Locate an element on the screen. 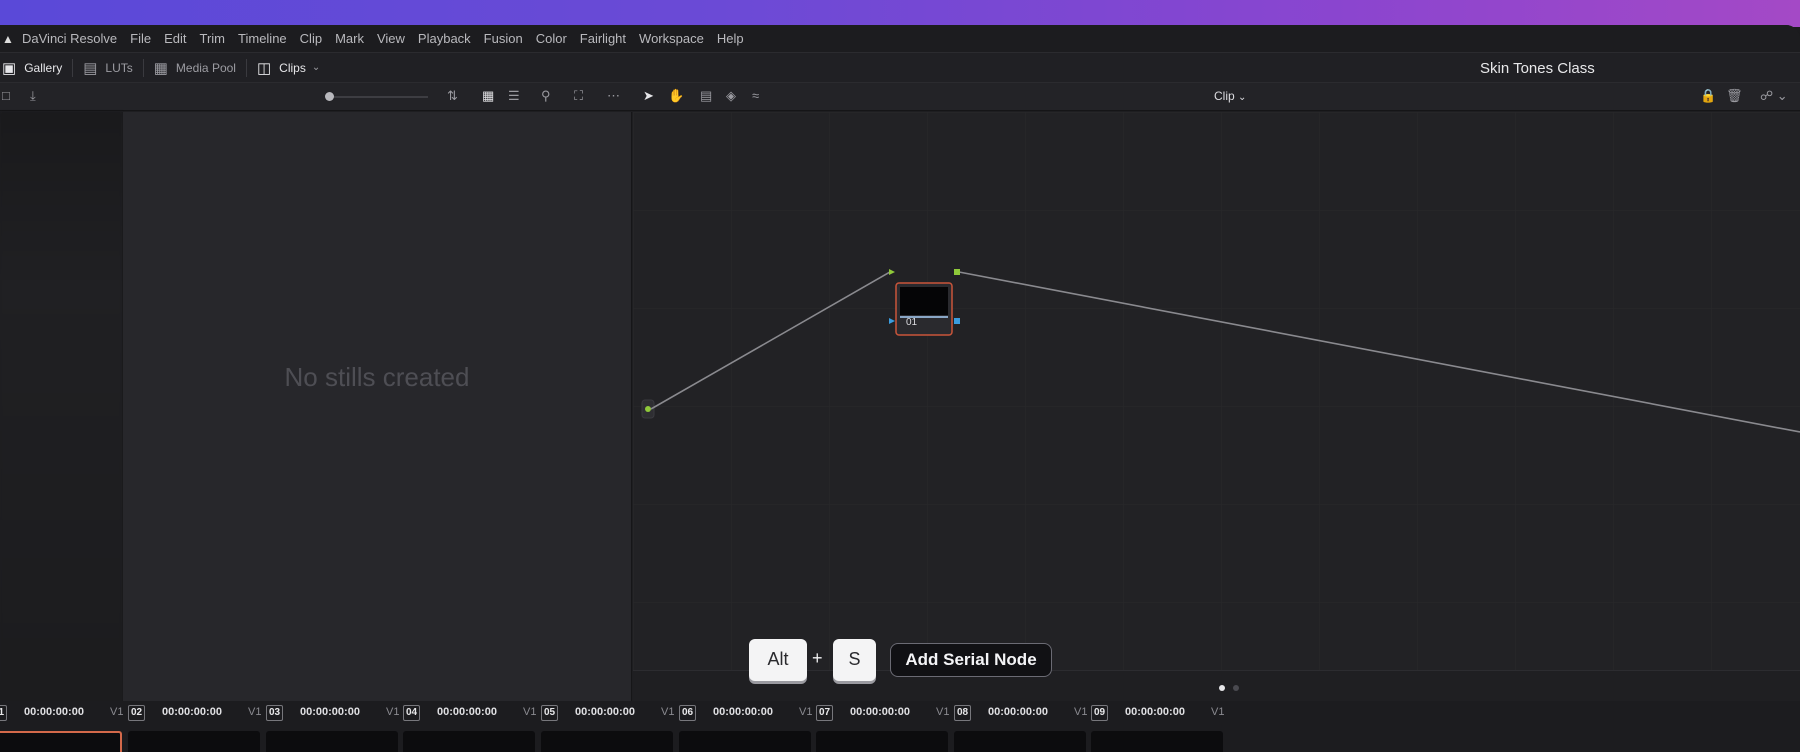 Image resolution: width=1800 pixels, height=752 pixels. panel-toggle-icon: □ is located at coordinates (6, 96).